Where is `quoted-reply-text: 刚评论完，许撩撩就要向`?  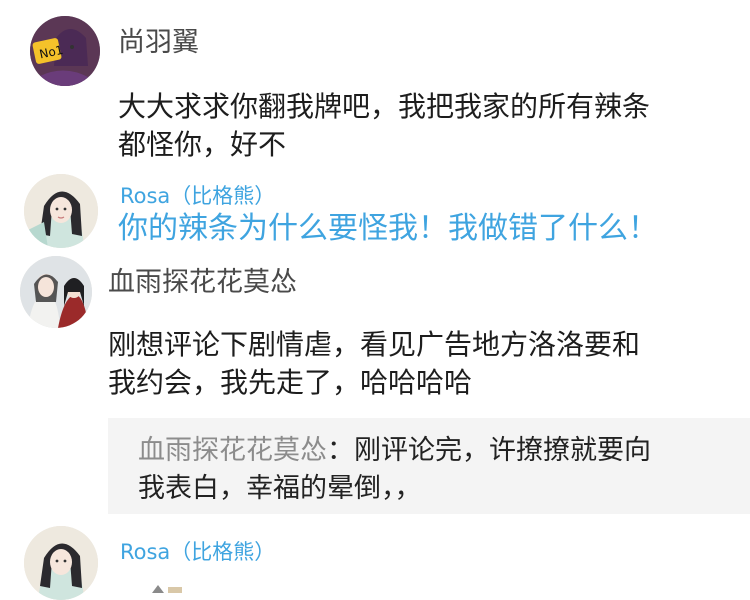 quoted-reply-text: 刚评论完，许撩撩就要向 is located at coordinates (502, 450).